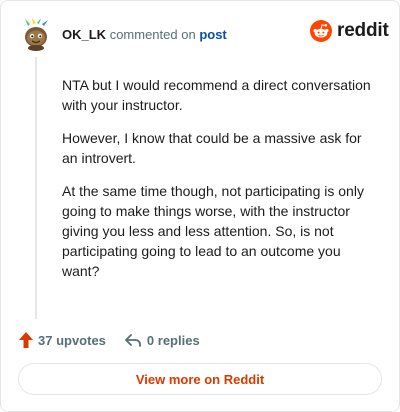 The width and height of the screenshot is (400, 412). What do you see at coordinates (152, 34) in the screenshot?
I see `comment-action-text: commented on` at bounding box center [152, 34].